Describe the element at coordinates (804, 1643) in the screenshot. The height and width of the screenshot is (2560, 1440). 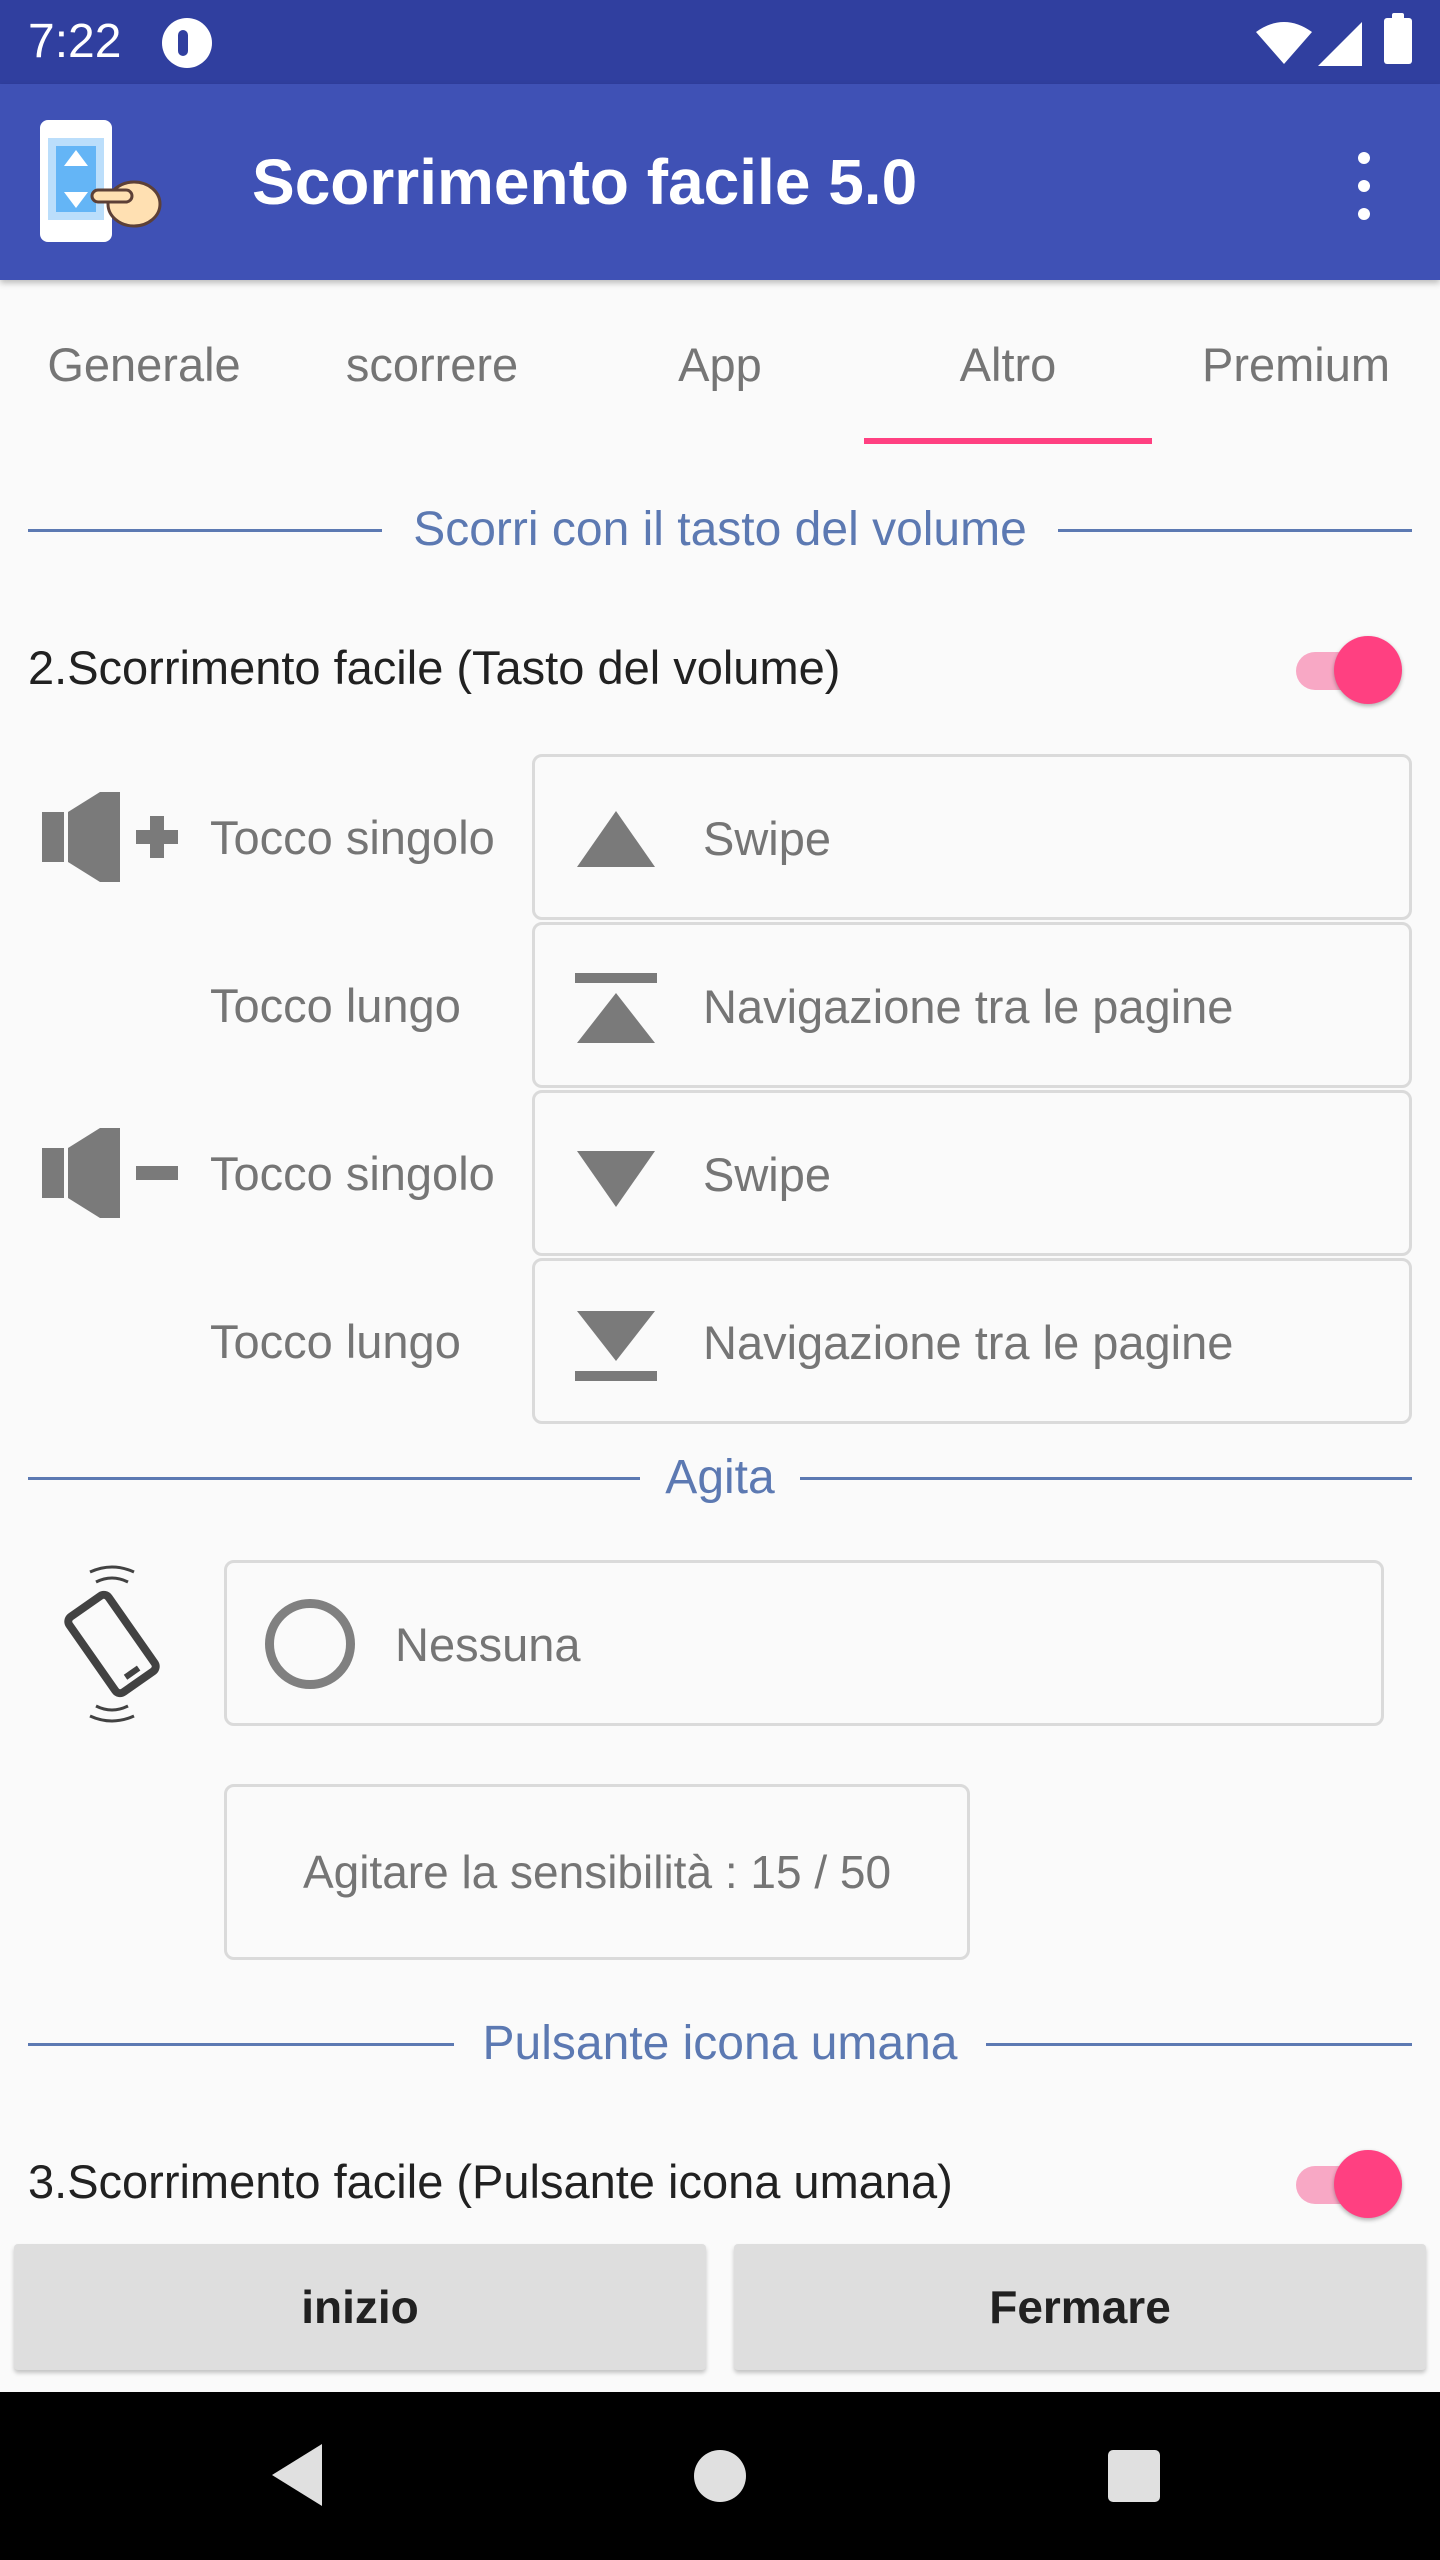
I see `shake-action-select: Nessuna` at that location.